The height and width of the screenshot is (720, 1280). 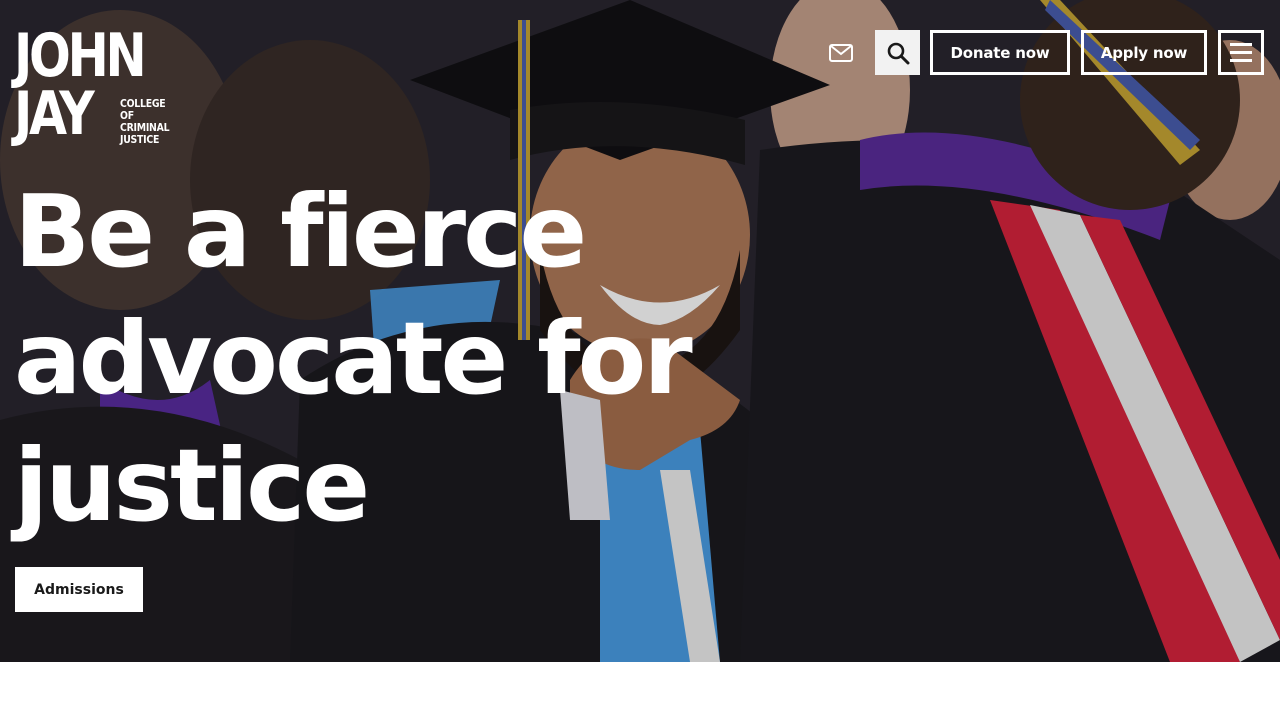 I want to click on mail-button, so click(x=840, y=52).